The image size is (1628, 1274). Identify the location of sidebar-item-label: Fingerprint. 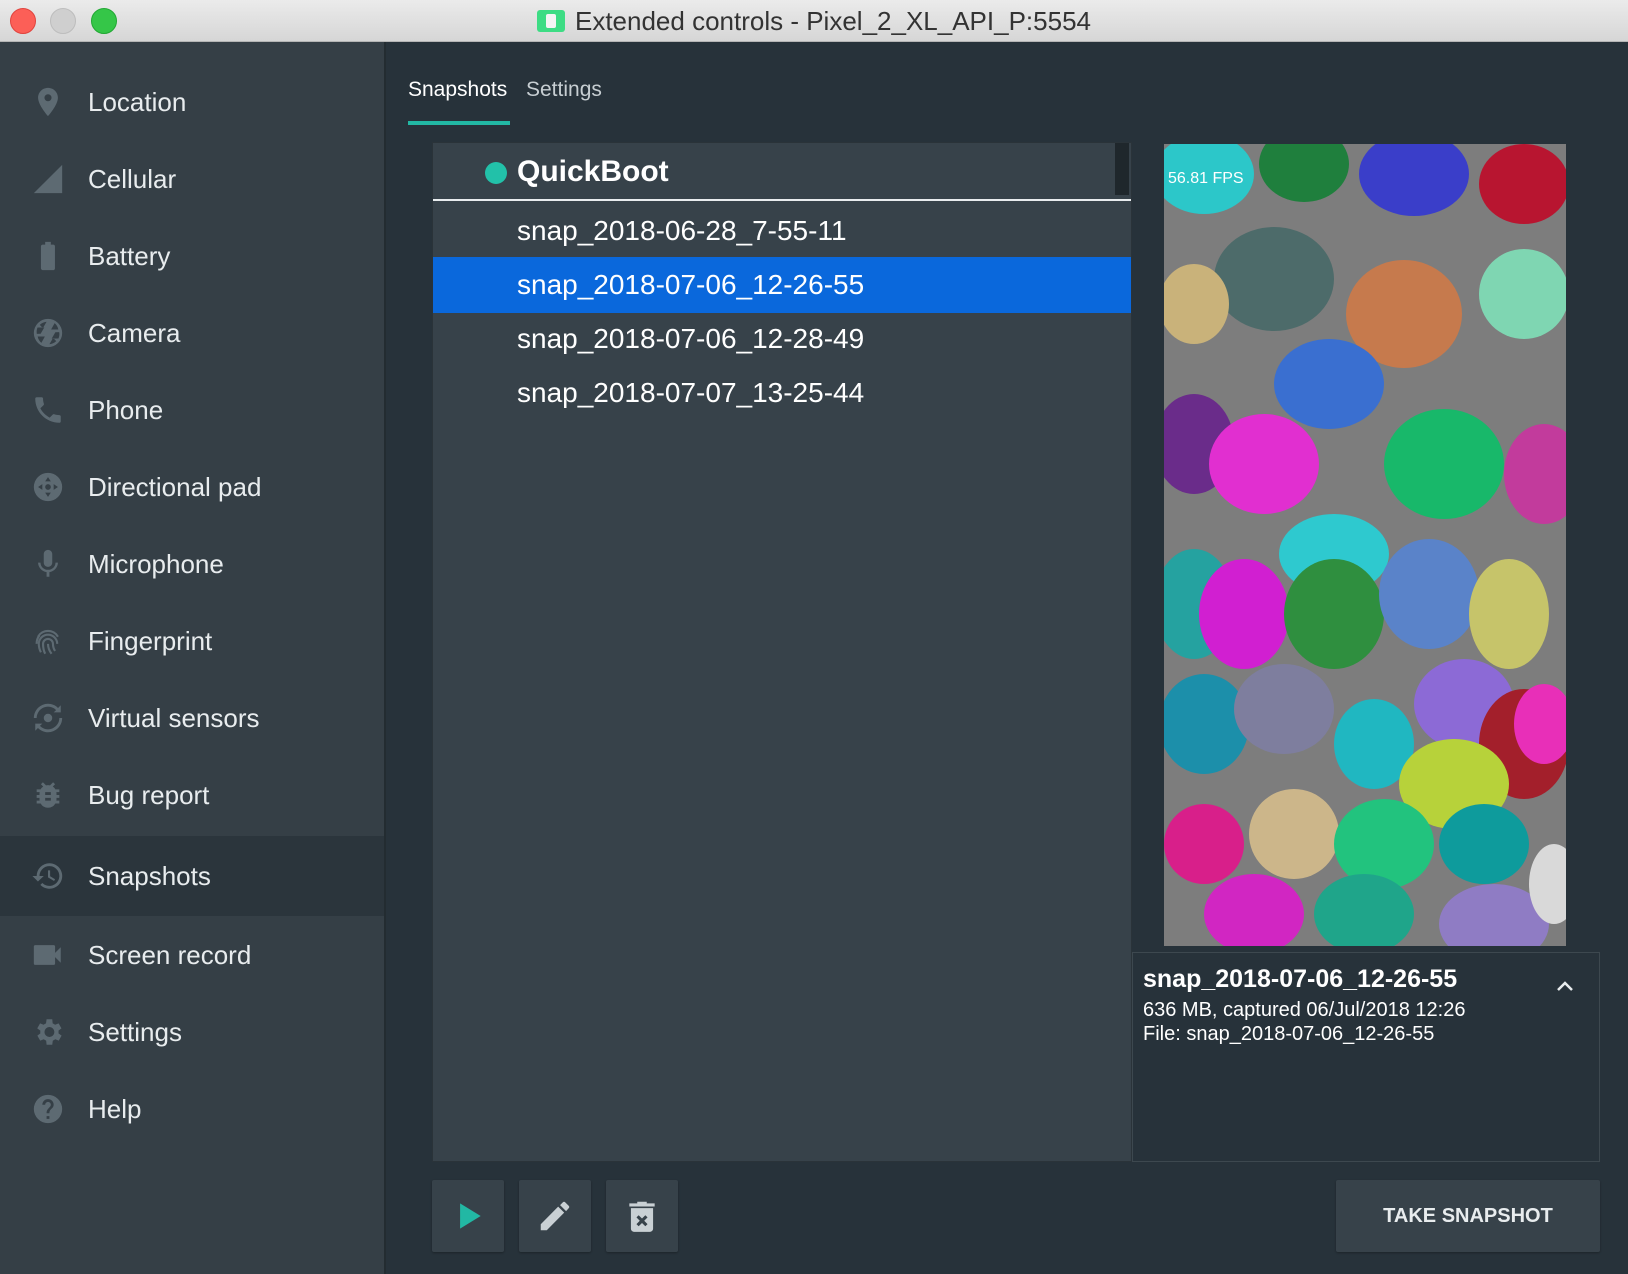
(150, 640).